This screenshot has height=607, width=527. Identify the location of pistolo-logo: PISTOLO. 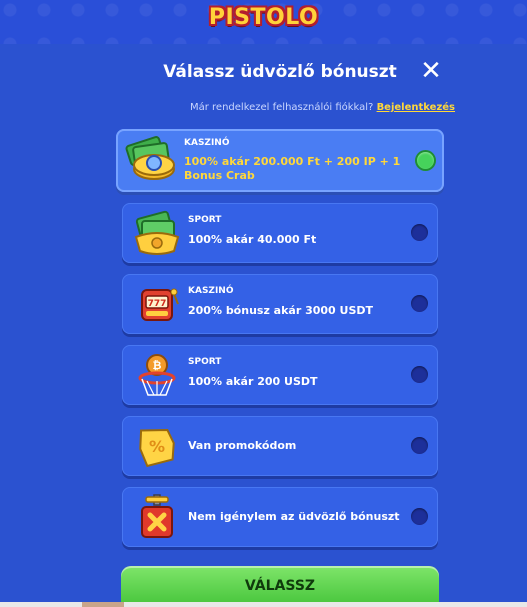
(263, 17).